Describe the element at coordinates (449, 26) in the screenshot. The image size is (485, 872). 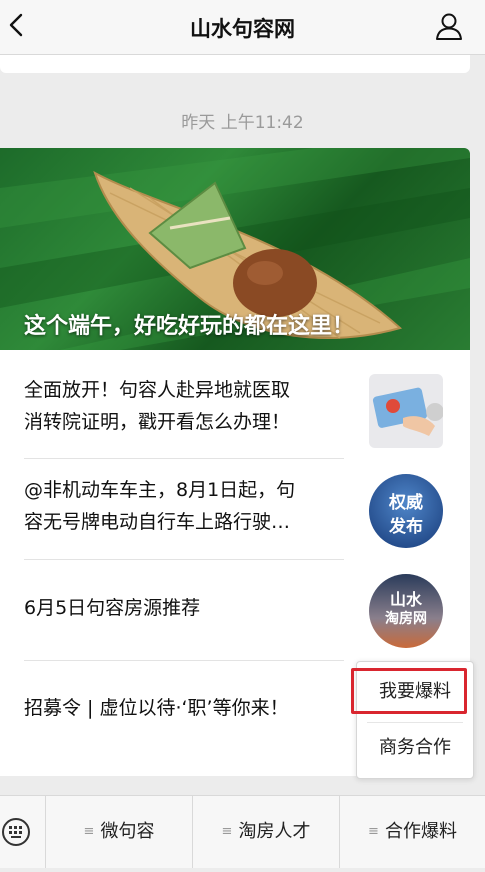
I see `profile-icon` at that location.